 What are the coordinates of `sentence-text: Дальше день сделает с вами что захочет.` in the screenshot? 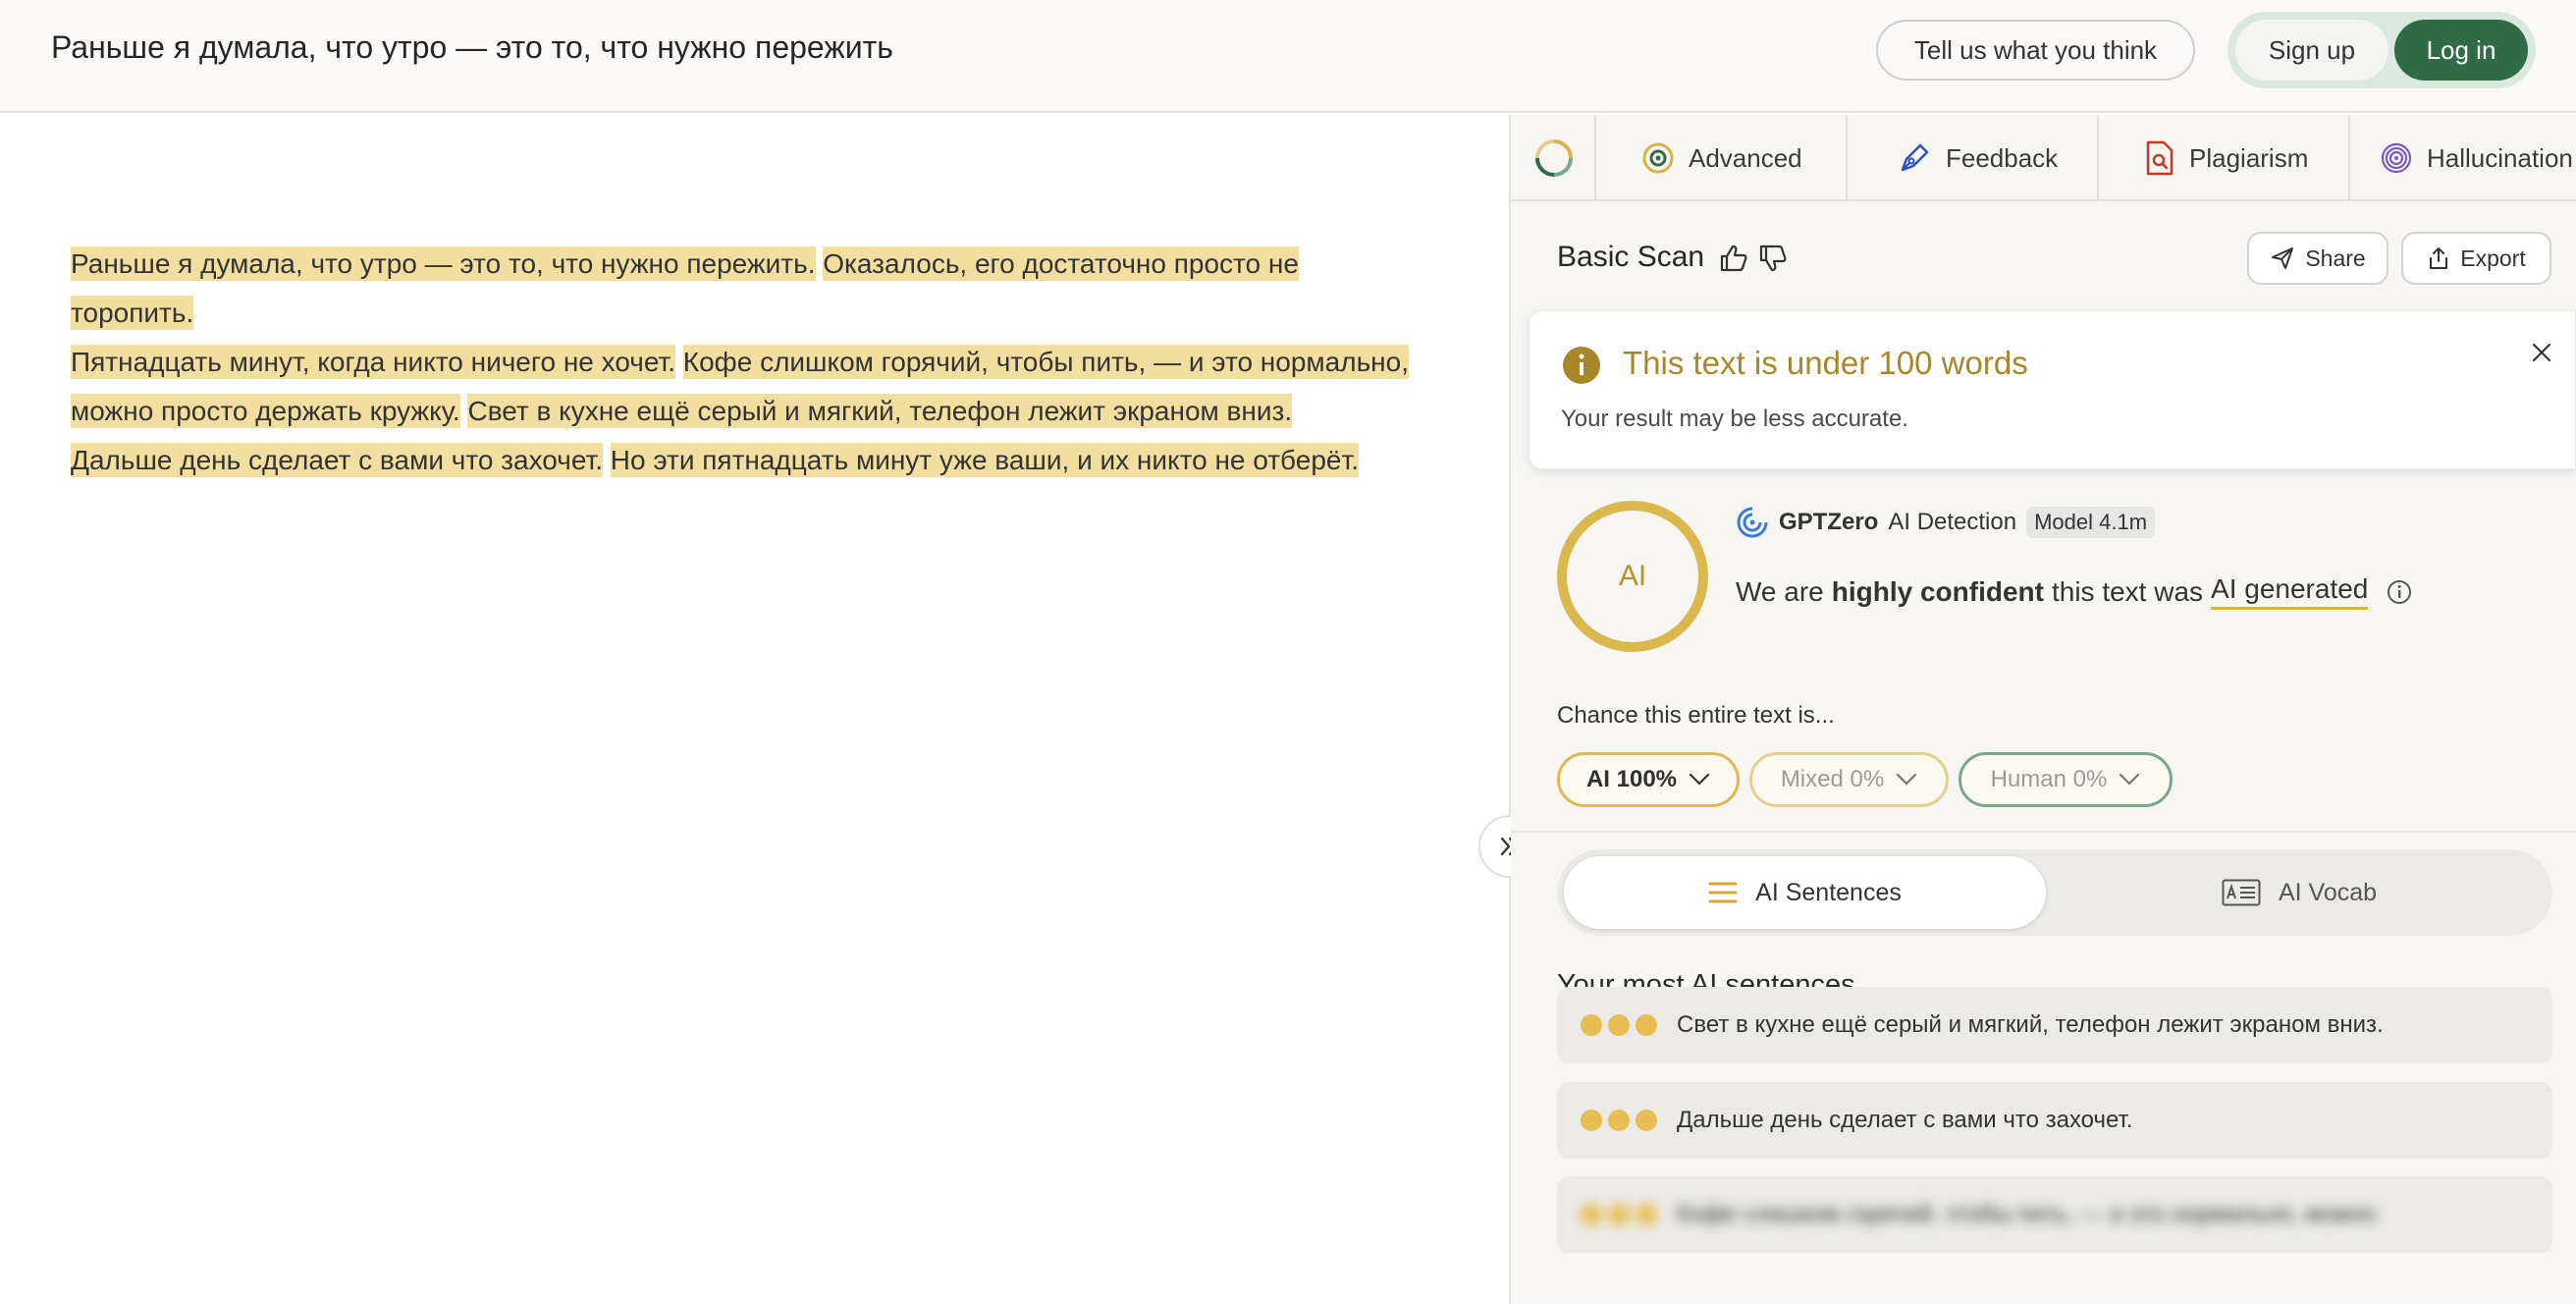 It's located at (1905, 1120).